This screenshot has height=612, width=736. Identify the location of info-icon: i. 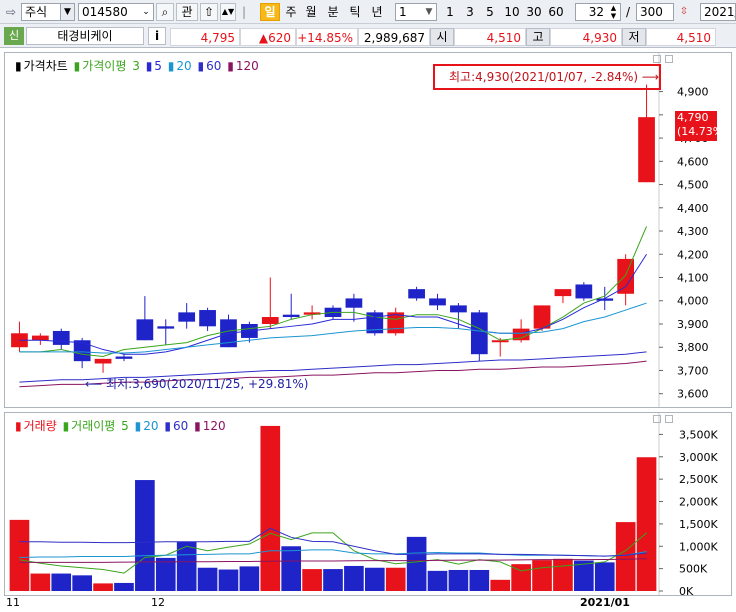
(157, 36).